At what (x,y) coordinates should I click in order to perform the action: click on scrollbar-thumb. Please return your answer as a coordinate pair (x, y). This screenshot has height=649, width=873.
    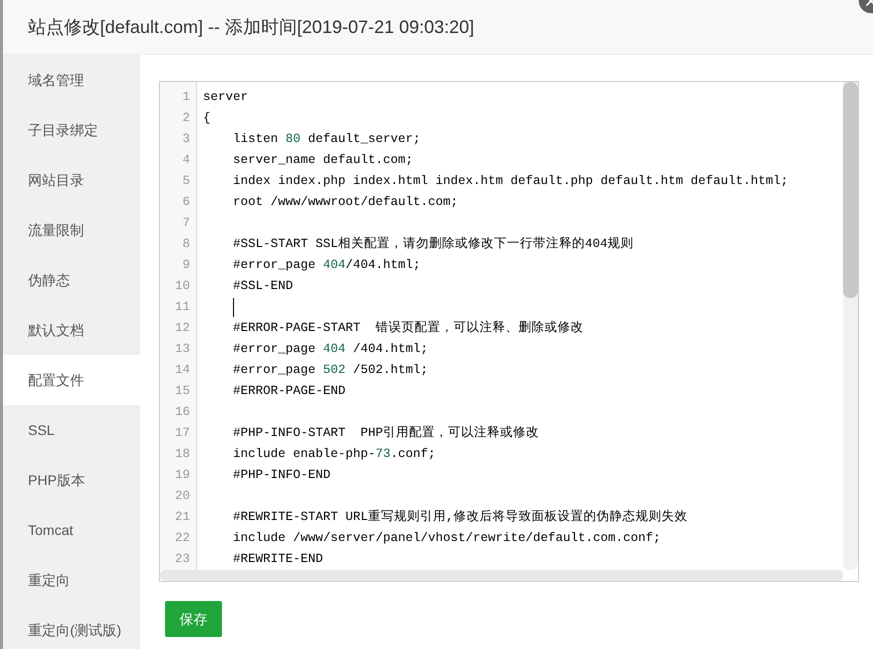
    Looking at the image, I should click on (850, 190).